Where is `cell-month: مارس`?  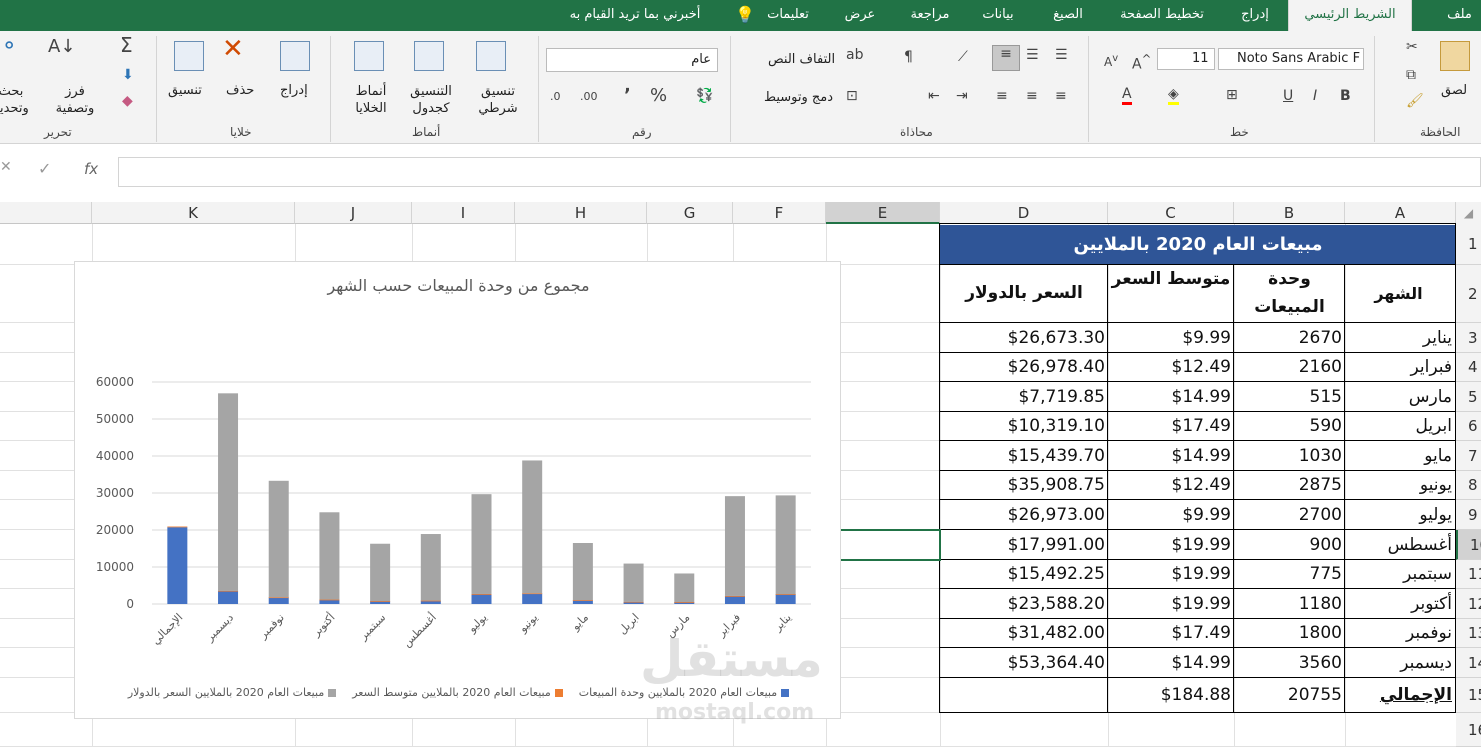 cell-month: مارس is located at coordinates (1400, 397).